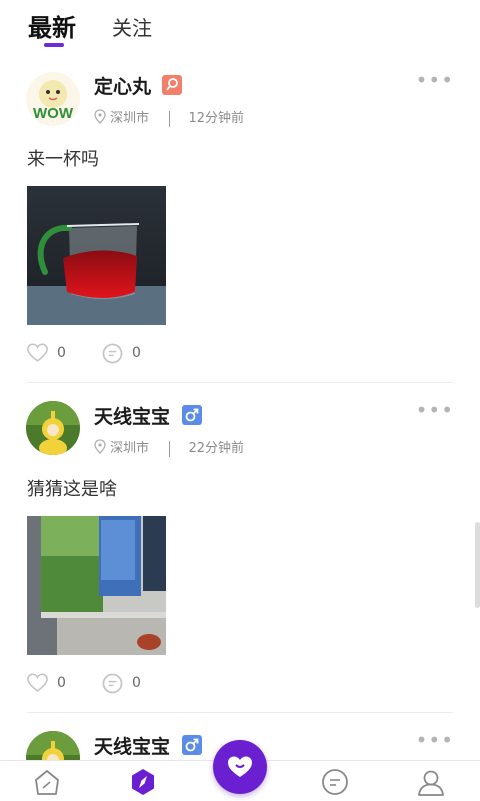  Describe the element at coordinates (477, 565) in the screenshot. I see `scrollbar-handle` at that location.